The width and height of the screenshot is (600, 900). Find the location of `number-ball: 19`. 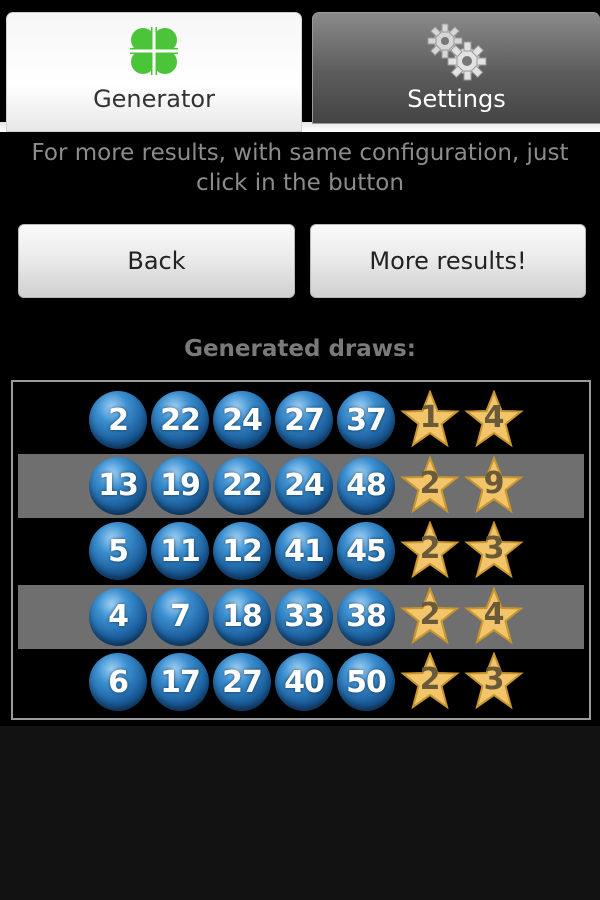

number-ball: 19 is located at coordinates (180, 485).